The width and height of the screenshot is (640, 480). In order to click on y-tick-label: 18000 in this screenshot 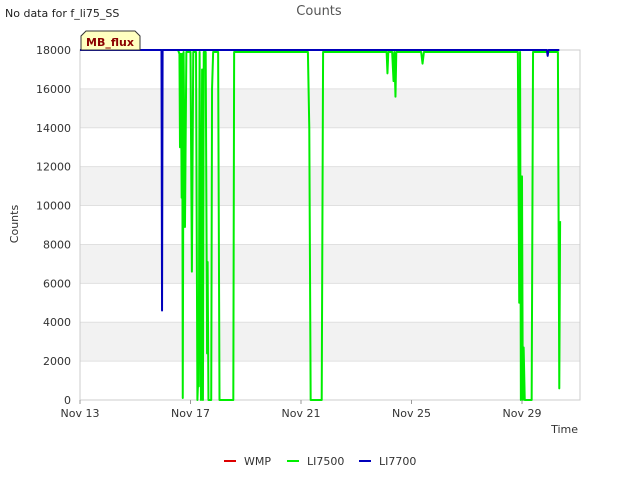, I will do `click(53, 50)`.